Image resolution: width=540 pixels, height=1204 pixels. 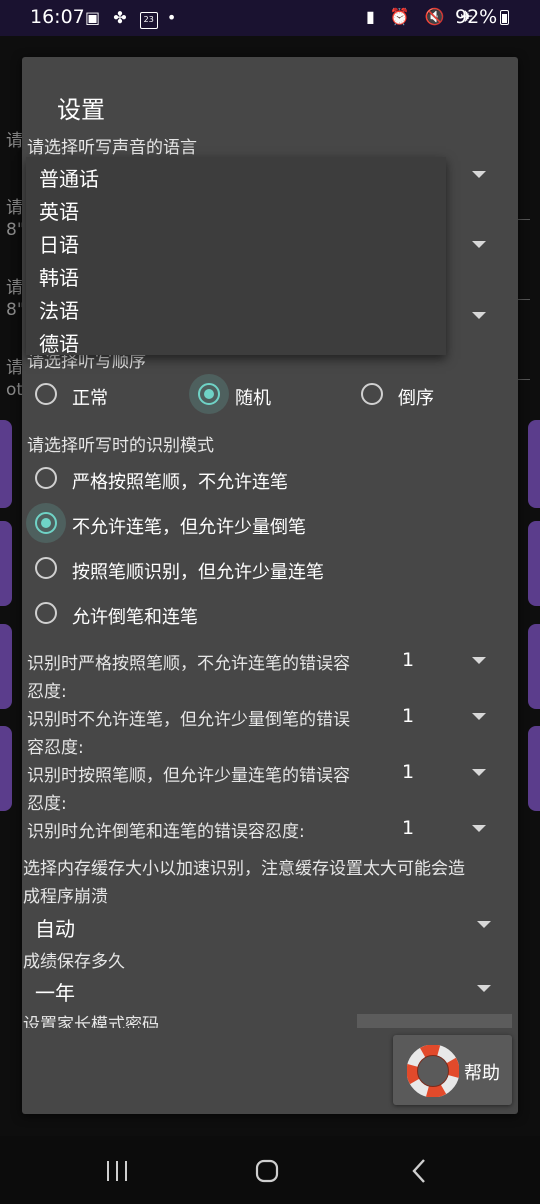 What do you see at coordinates (267, 787) in the screenshot?
I see `tolerance-row-order: 识别时按照笔顺，但允许少量连笔的错误容 忍度: 1` at bounding box center [267, 787].